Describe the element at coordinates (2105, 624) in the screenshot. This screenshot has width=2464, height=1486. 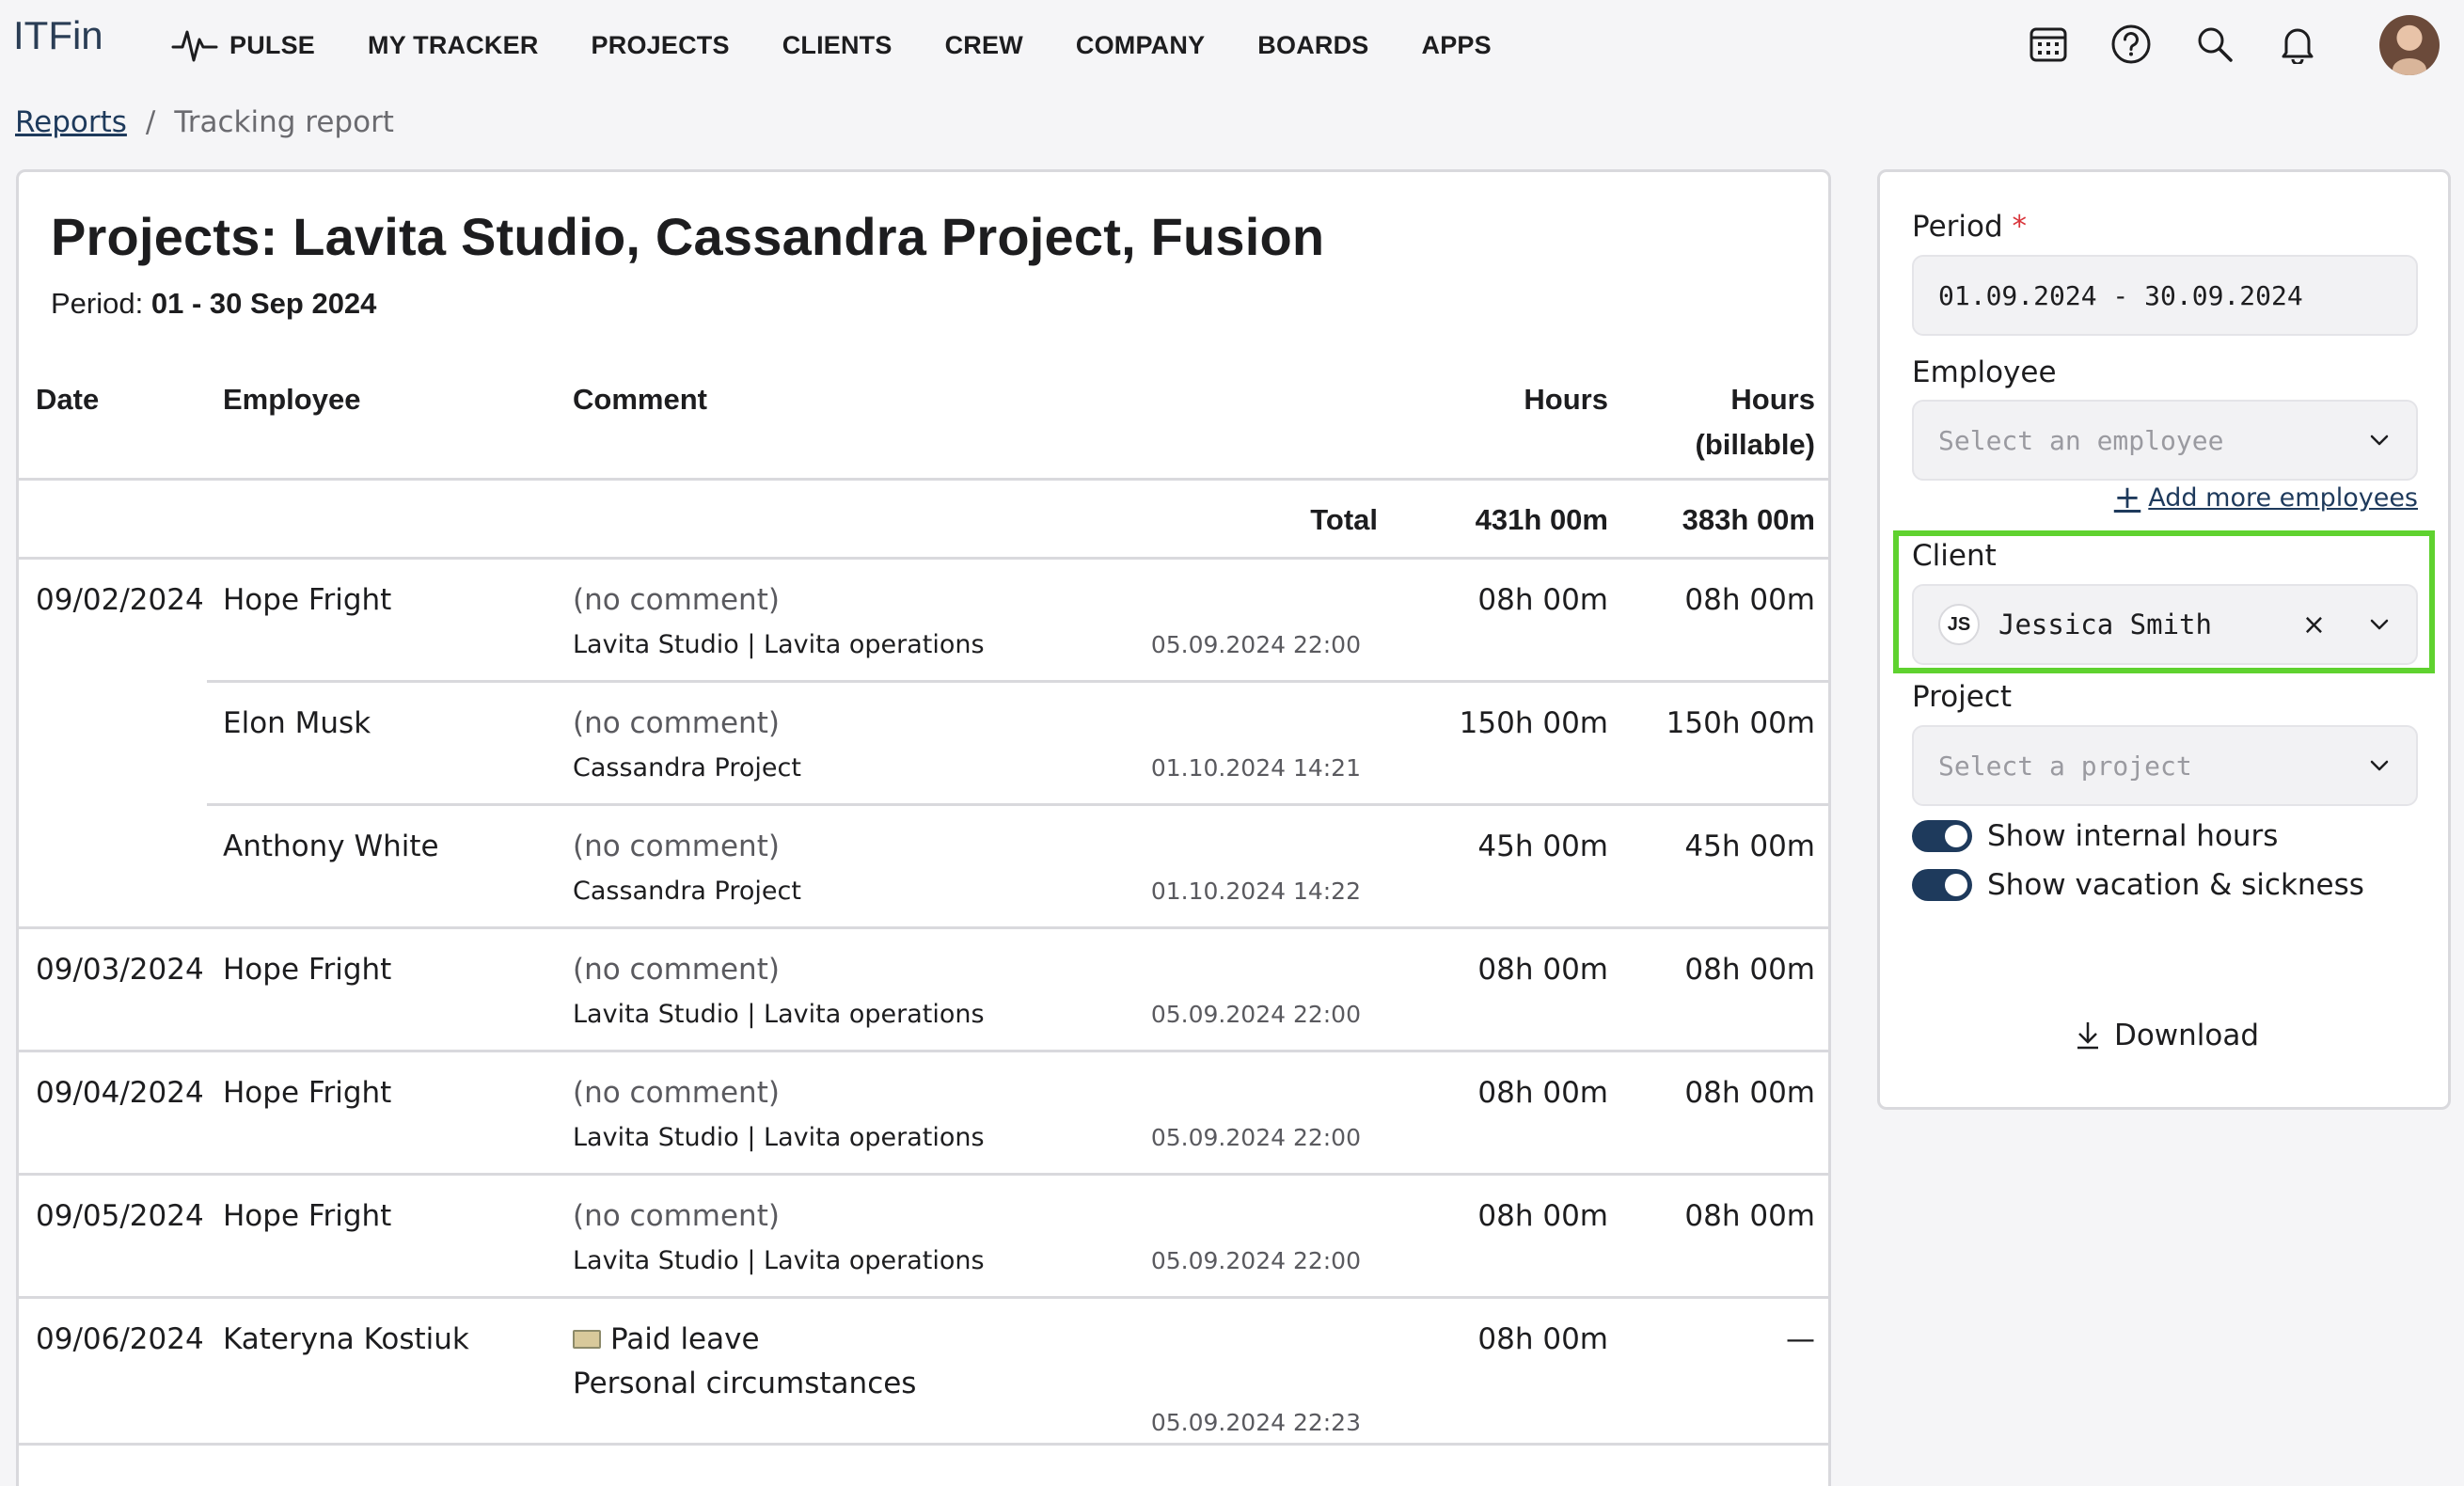
I see `client-value: Jessica Smith` at that location.